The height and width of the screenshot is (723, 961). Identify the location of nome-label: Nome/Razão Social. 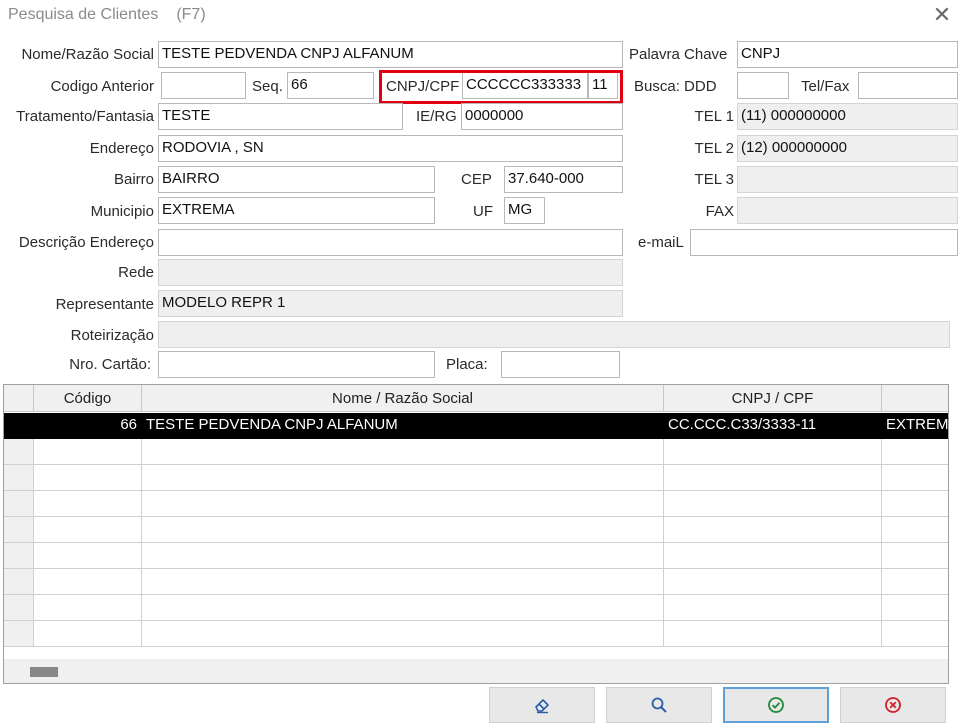
(87, 54).